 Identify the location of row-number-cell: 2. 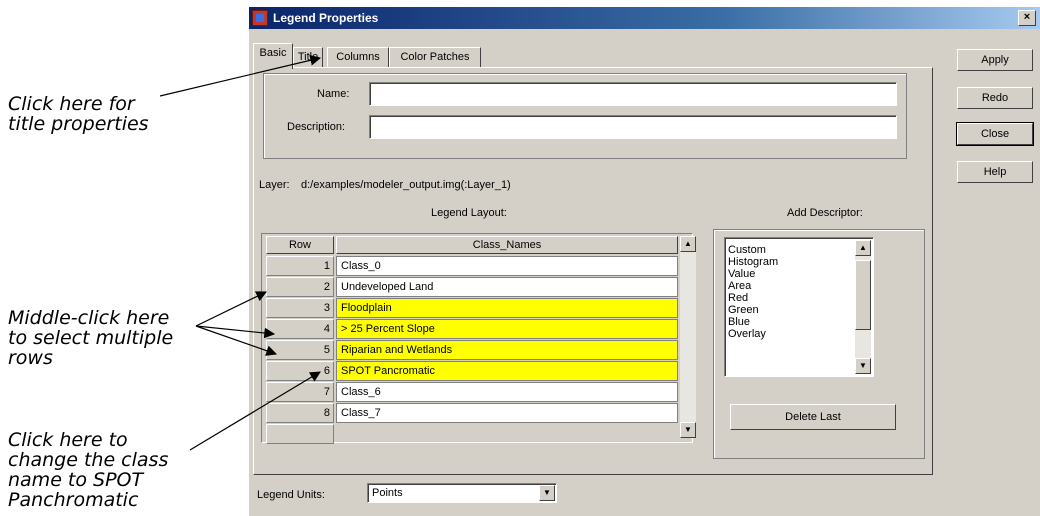
(300, 287).